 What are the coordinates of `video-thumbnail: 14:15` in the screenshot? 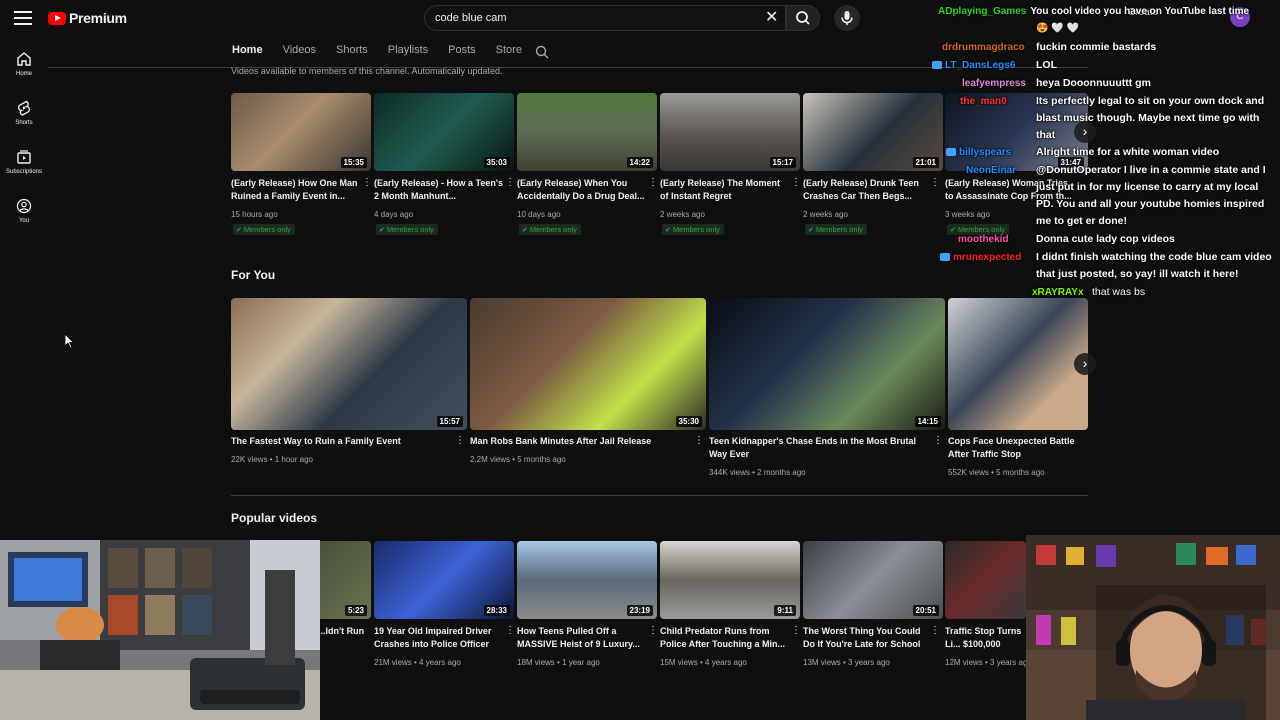 It's located at (827, 364).